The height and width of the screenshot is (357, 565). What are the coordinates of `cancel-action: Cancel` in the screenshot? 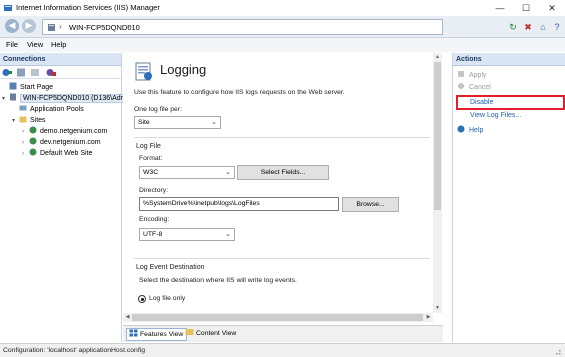 It's located at (474, 87).